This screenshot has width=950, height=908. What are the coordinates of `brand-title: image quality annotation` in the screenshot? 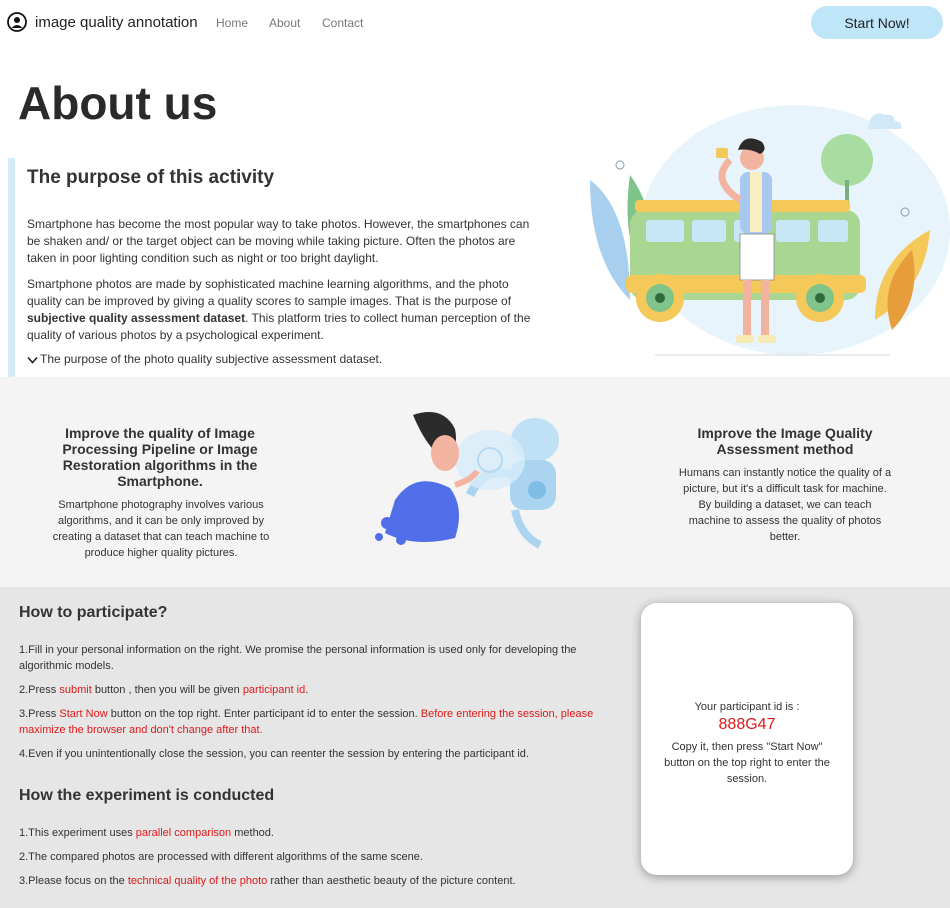 It's located at (116, 22).